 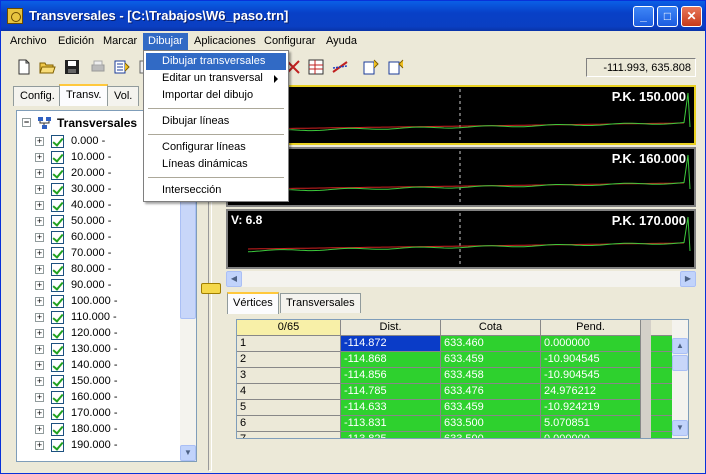 What do you see at coordinates (491, 344) in the screenshot?
I see `grid-cell: 633.460` at bounding box center [491, 344].